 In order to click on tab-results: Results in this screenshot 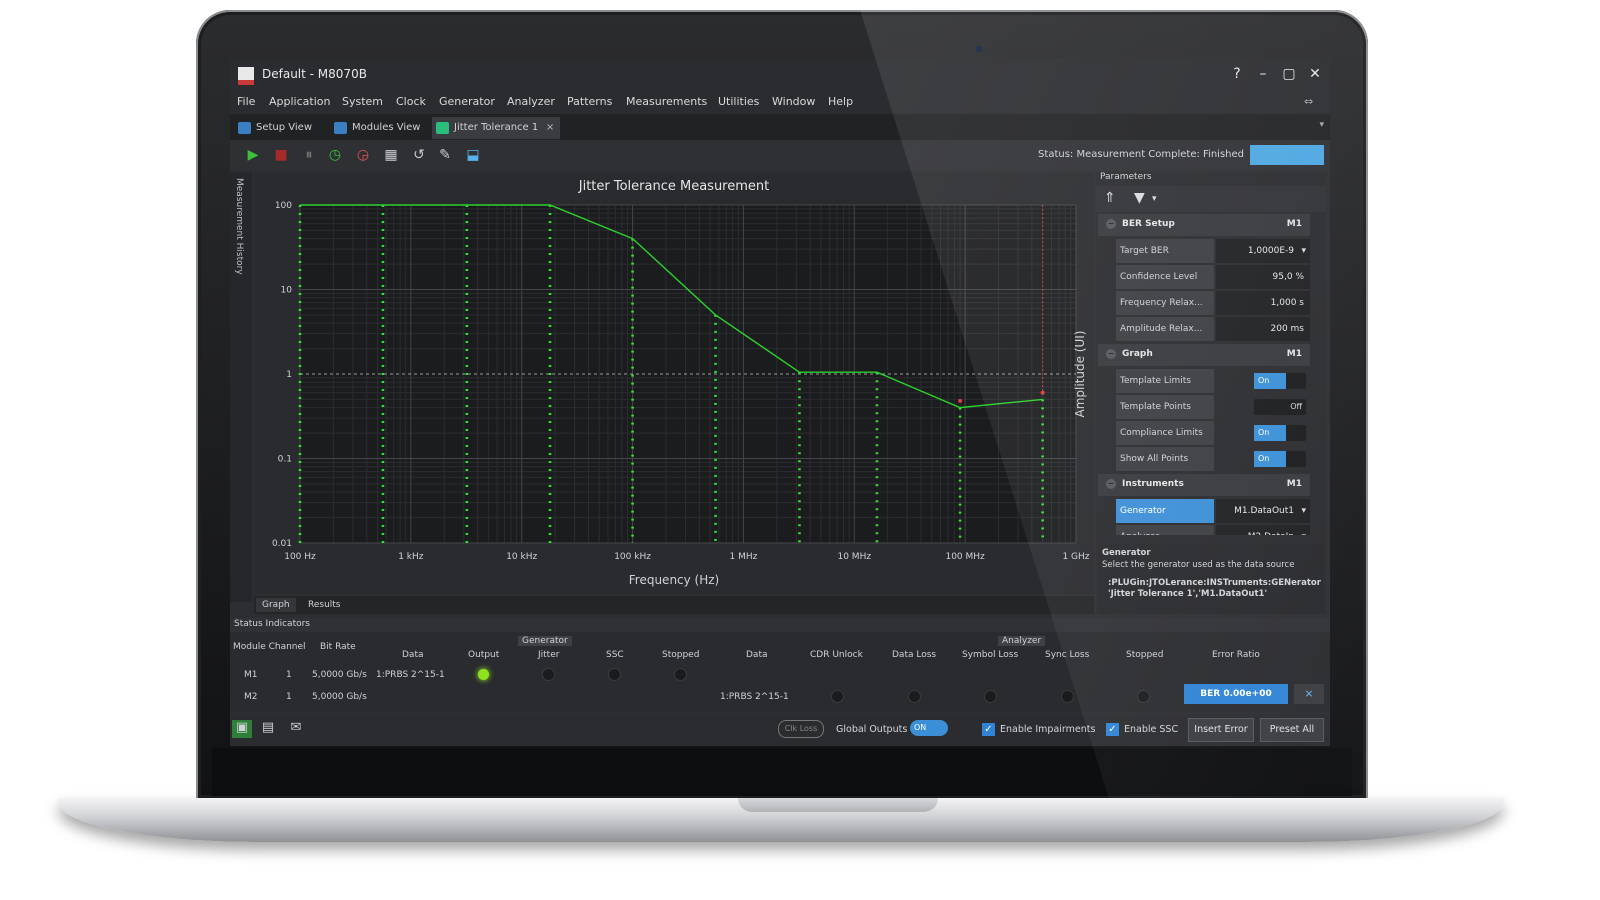, I will do `click(324, 605)`.